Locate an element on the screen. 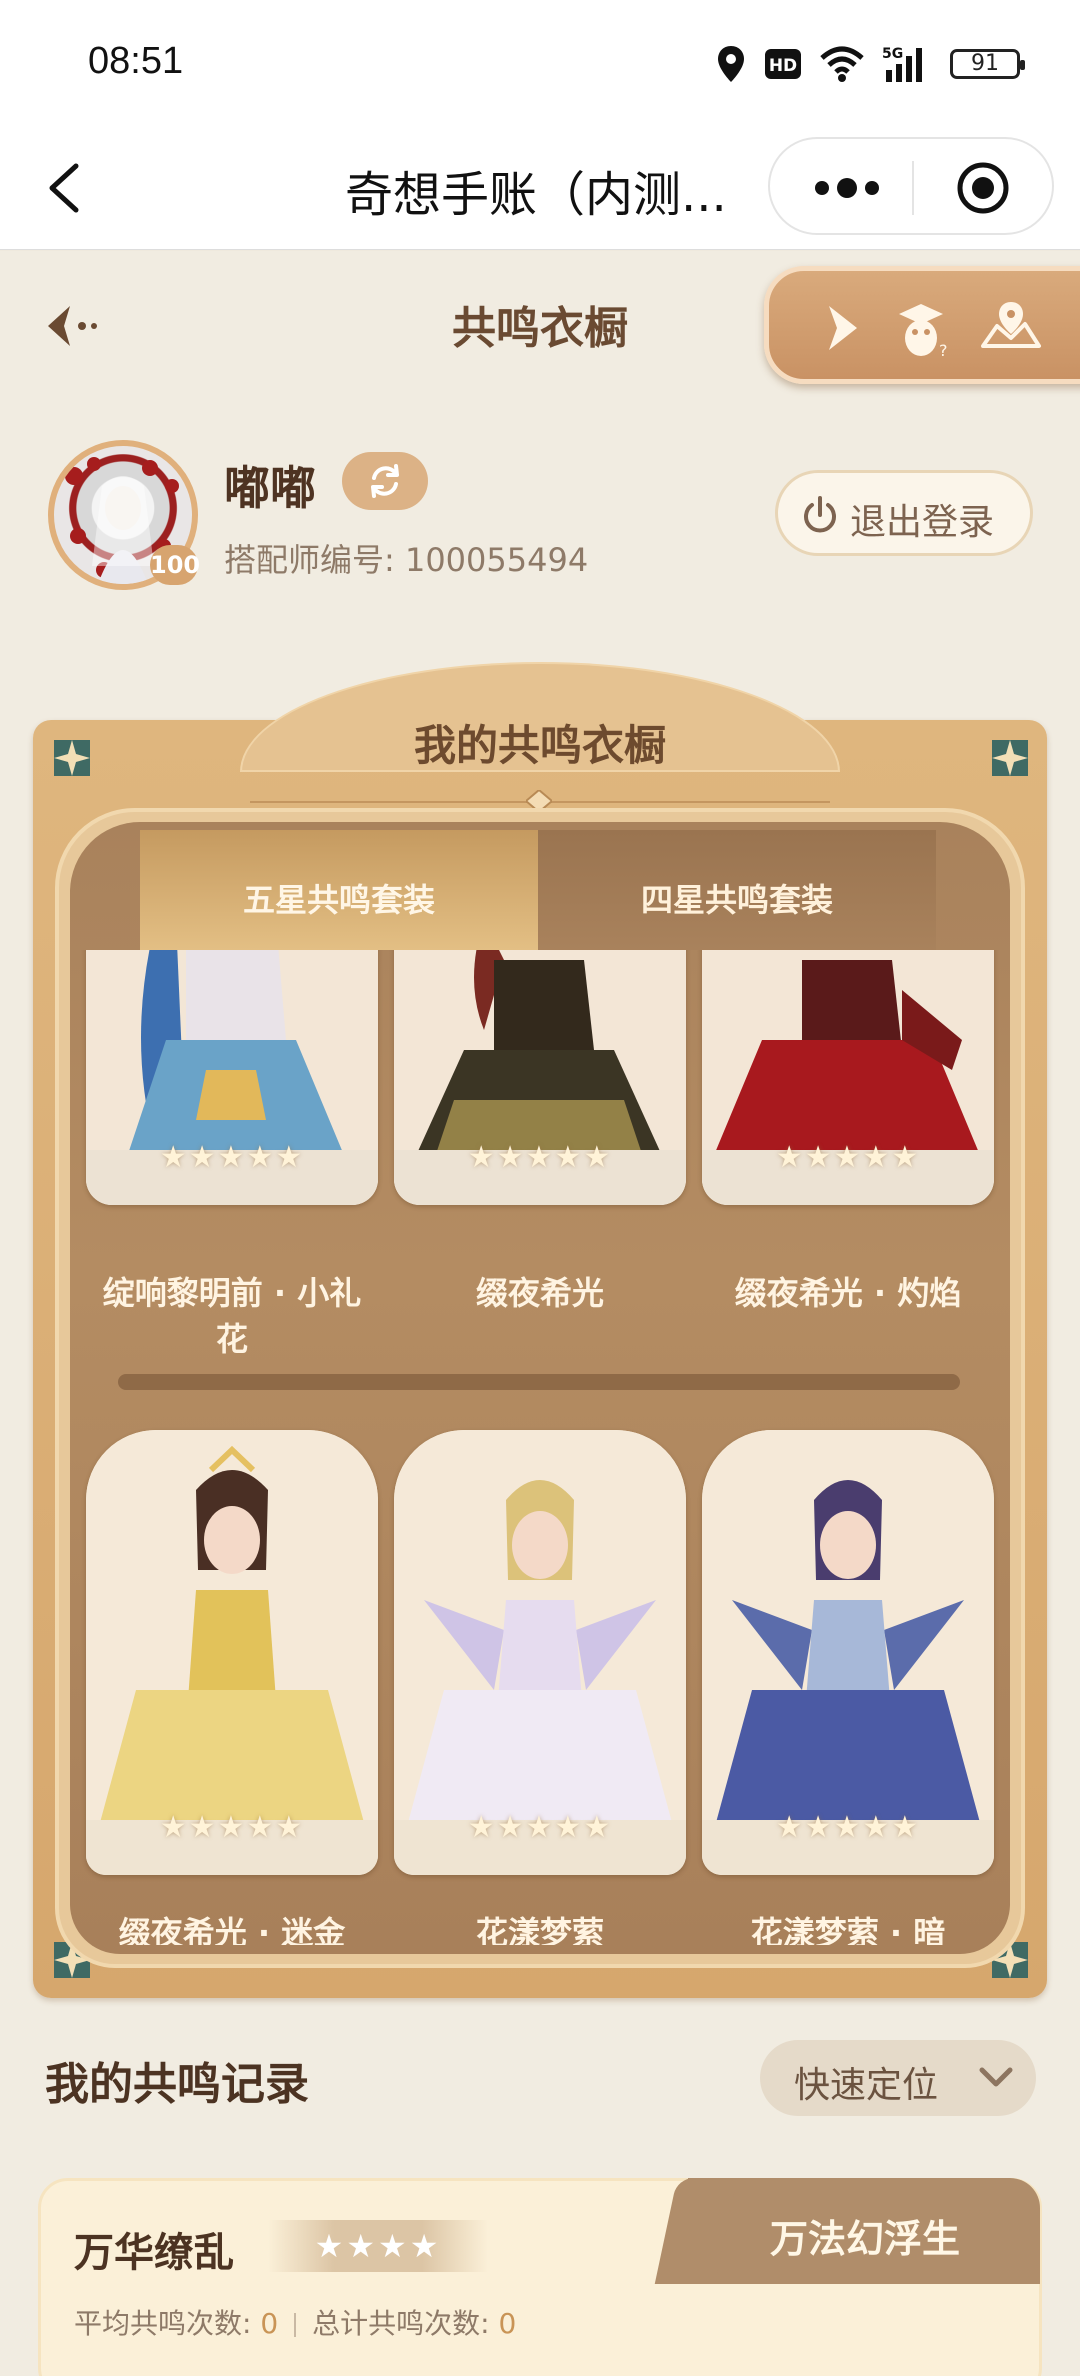 The image size is (1080, 2376). svg-text: 5G is located at coordinates (892, 54).